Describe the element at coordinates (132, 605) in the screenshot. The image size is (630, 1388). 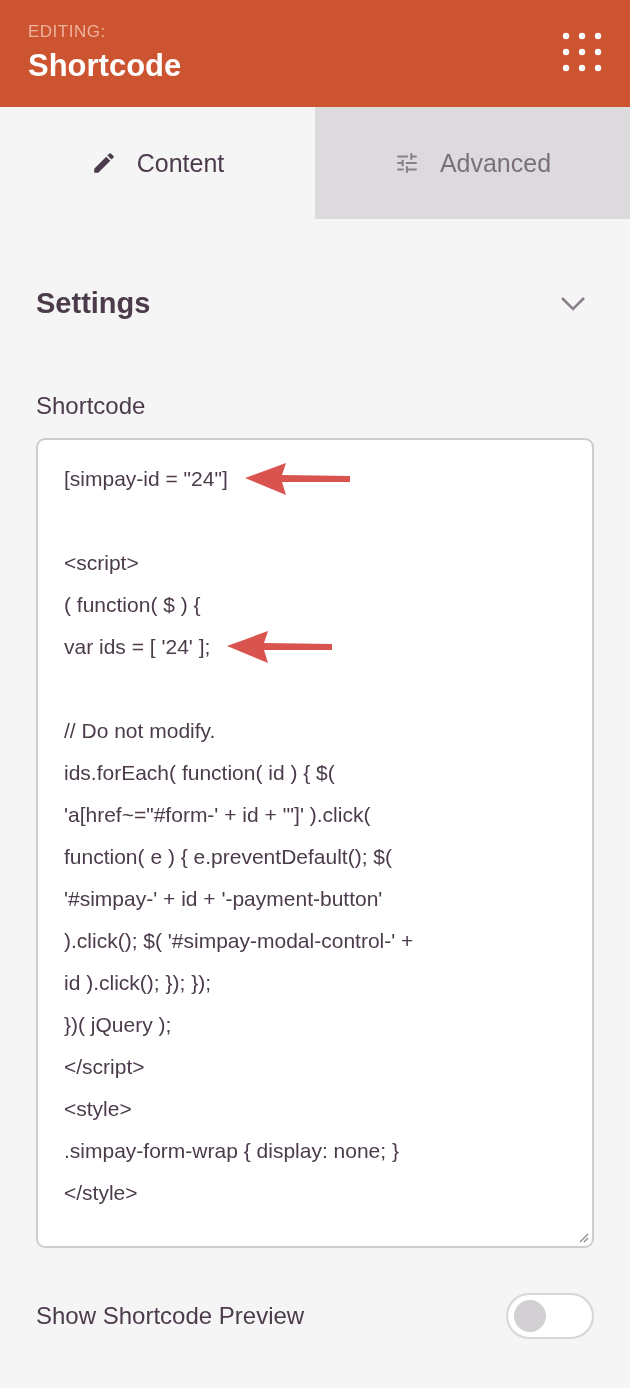
I see `code-line: ( function( $ ) {` at that location.